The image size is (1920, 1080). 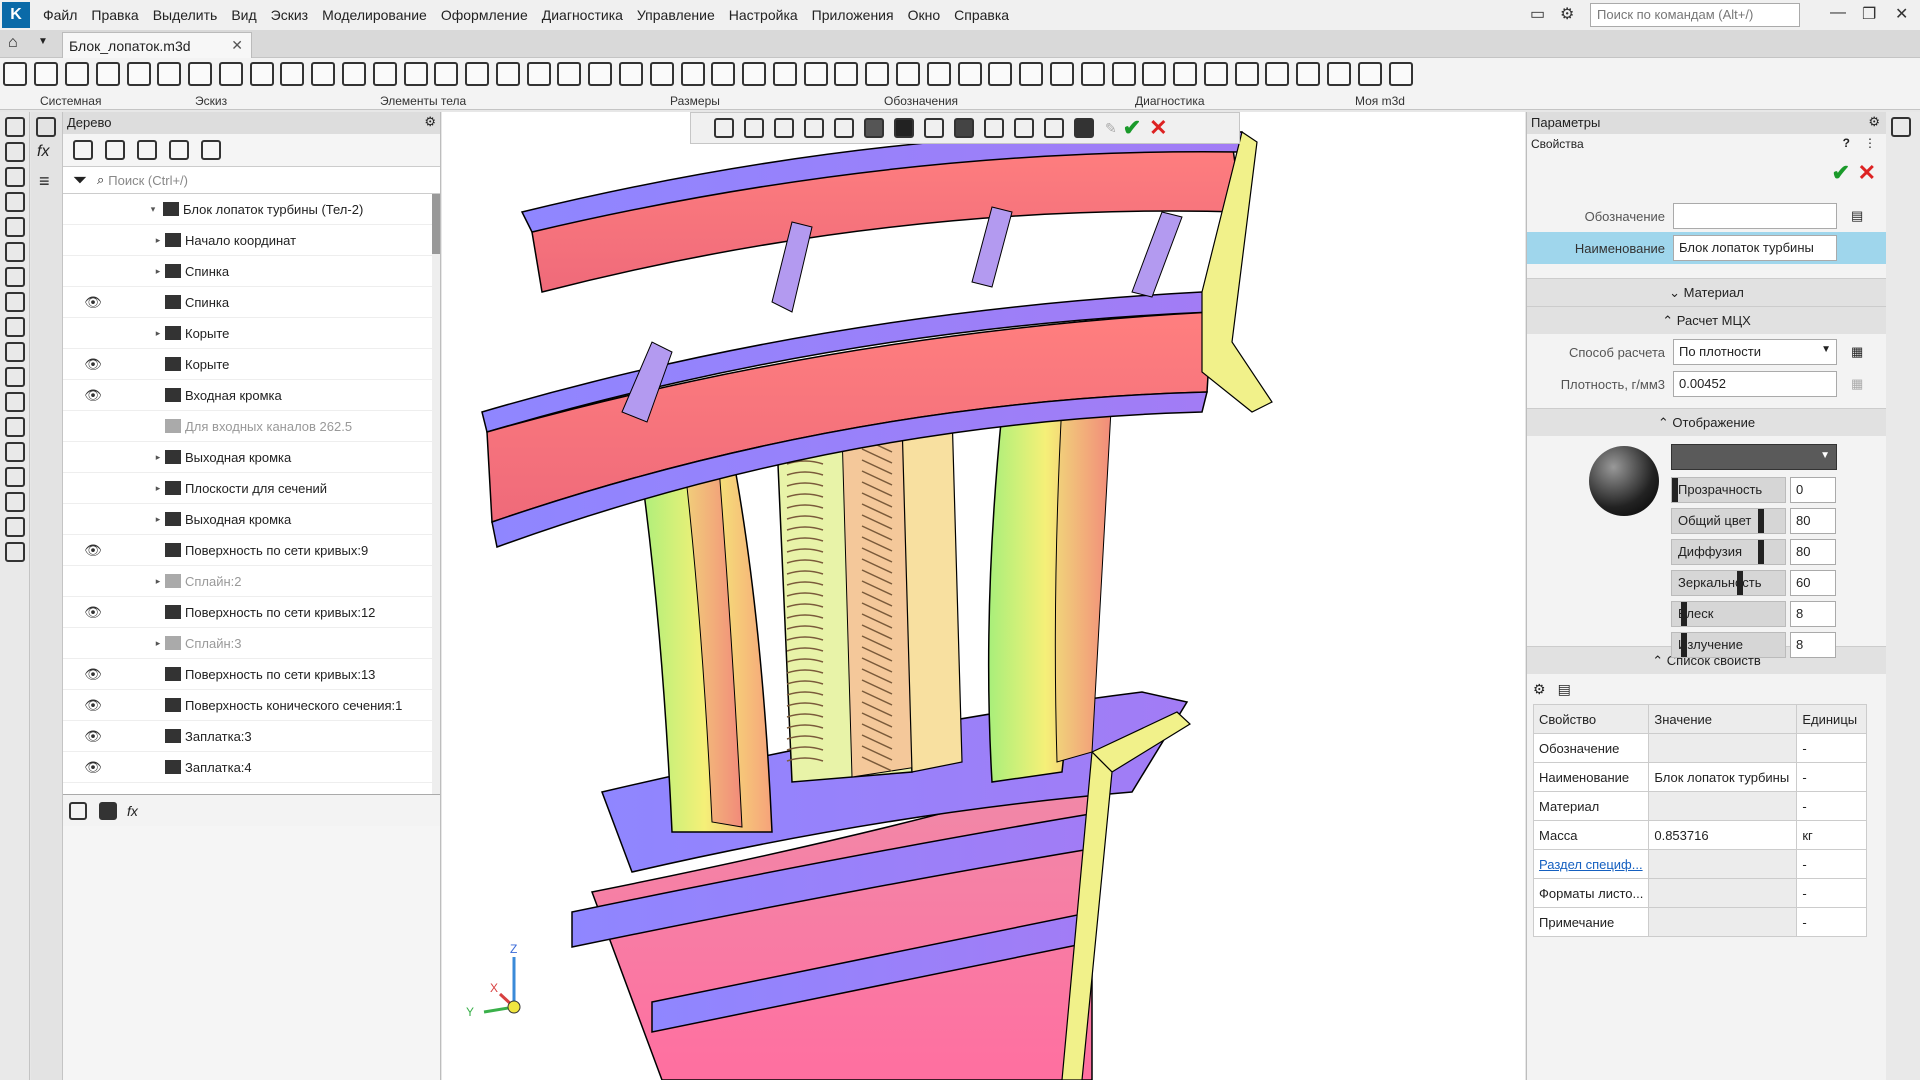 What do you see at coordinates (1831, 719) in the screenshot?
I see `prop-table-header: Единицы` at bounding box center [1831, 719].